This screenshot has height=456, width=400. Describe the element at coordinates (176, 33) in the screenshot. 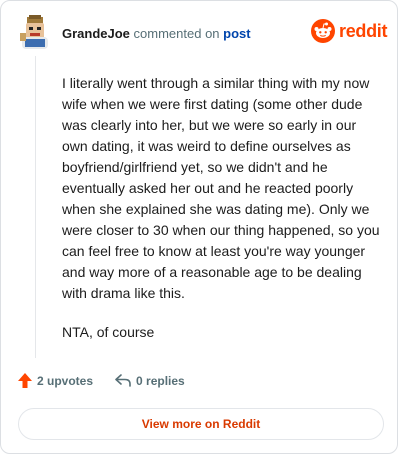

I see `commented-on-text: commented on` at that location.